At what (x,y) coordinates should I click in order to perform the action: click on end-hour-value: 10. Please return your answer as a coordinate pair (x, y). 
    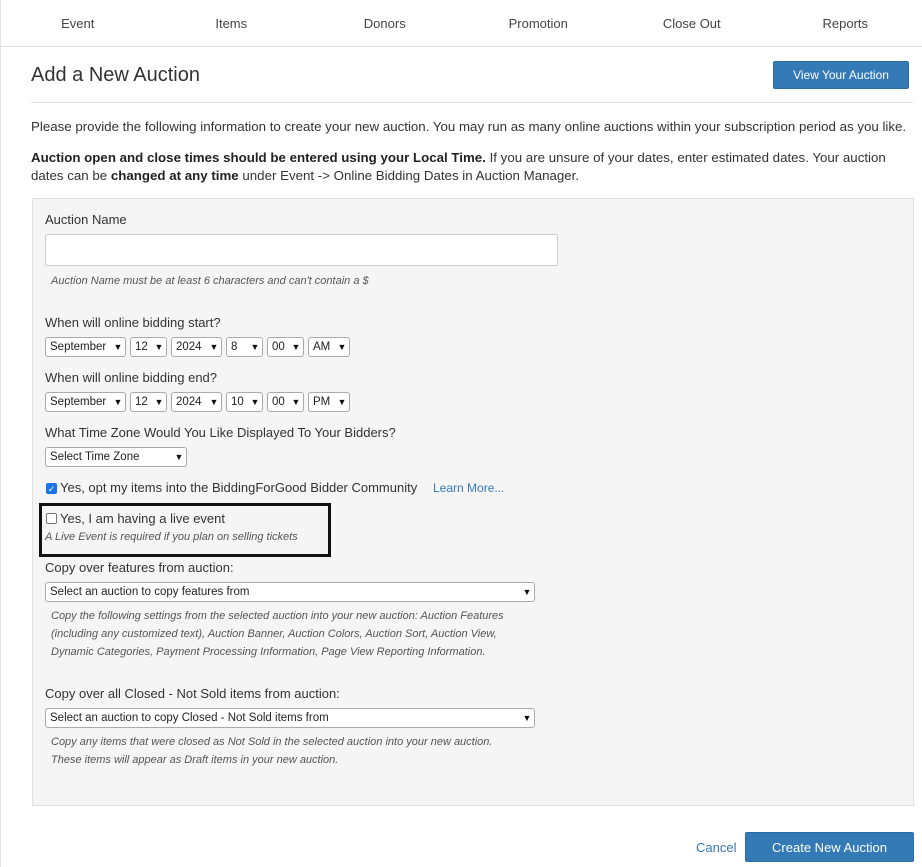
    Looking at the image, I should click on (237, 402).